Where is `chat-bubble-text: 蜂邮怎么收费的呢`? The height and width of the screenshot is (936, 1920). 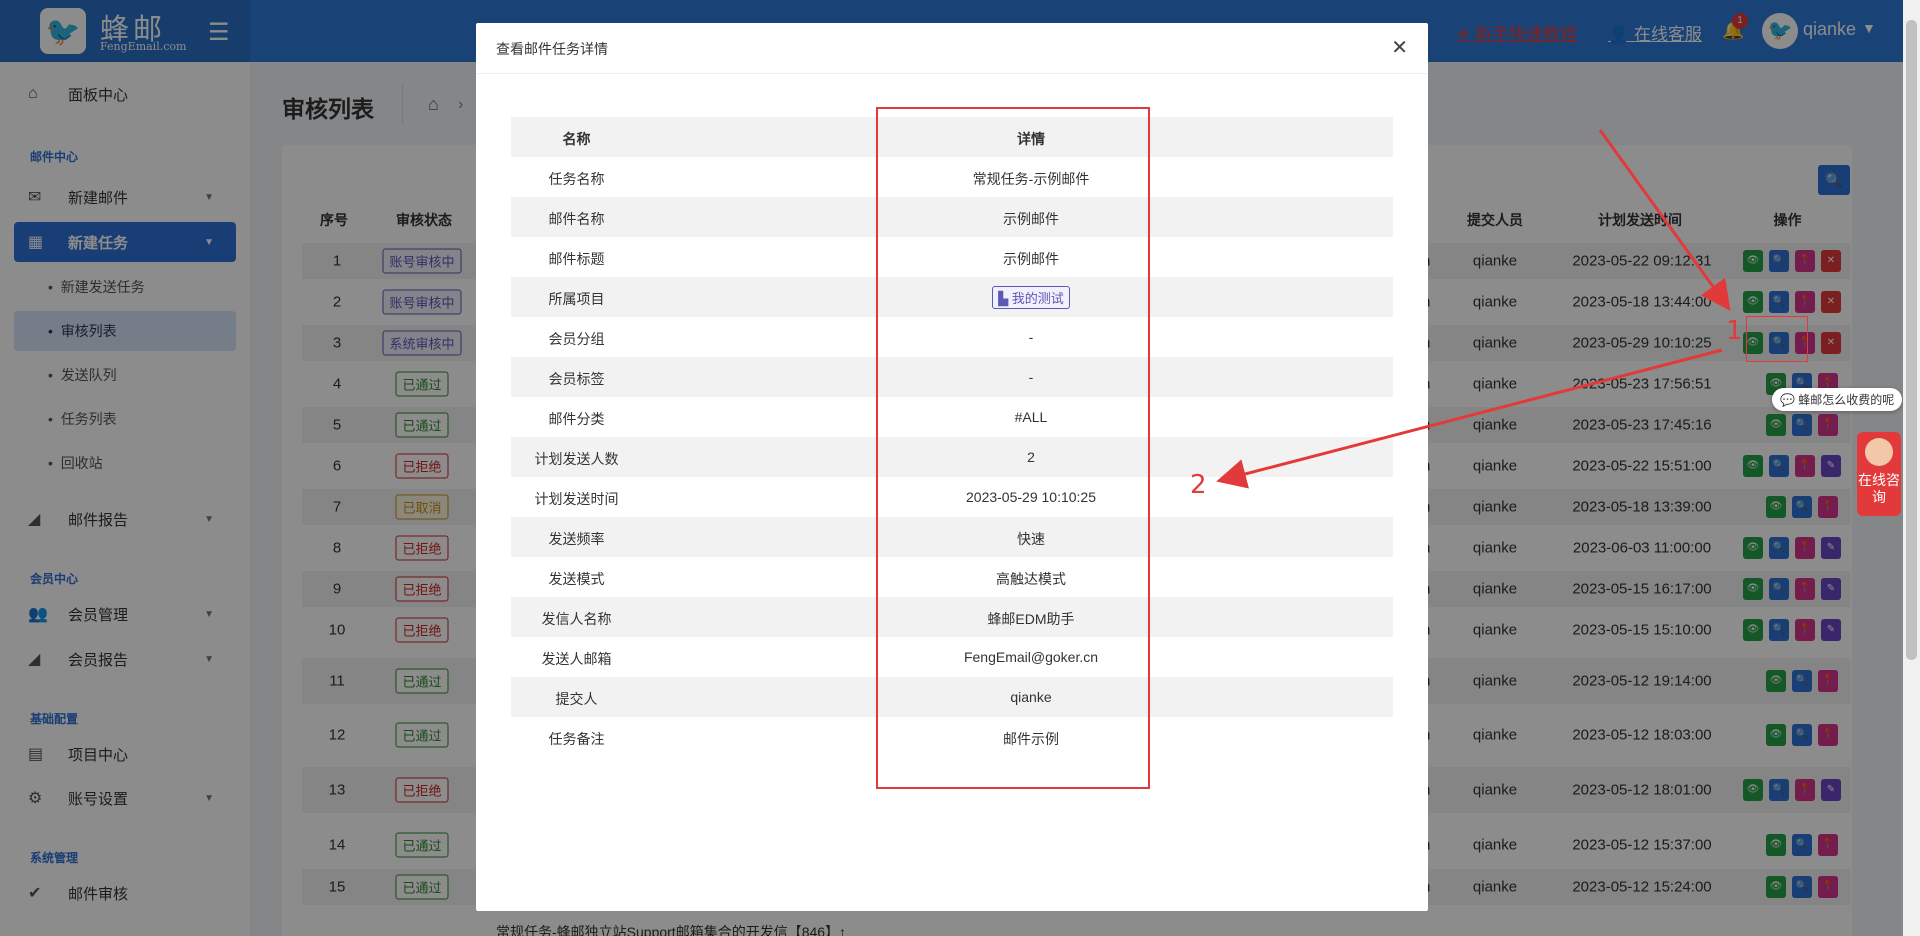
chat-bubble-text: 蜂邮怎么收费的呢 is located at coordinates (1846, 400).